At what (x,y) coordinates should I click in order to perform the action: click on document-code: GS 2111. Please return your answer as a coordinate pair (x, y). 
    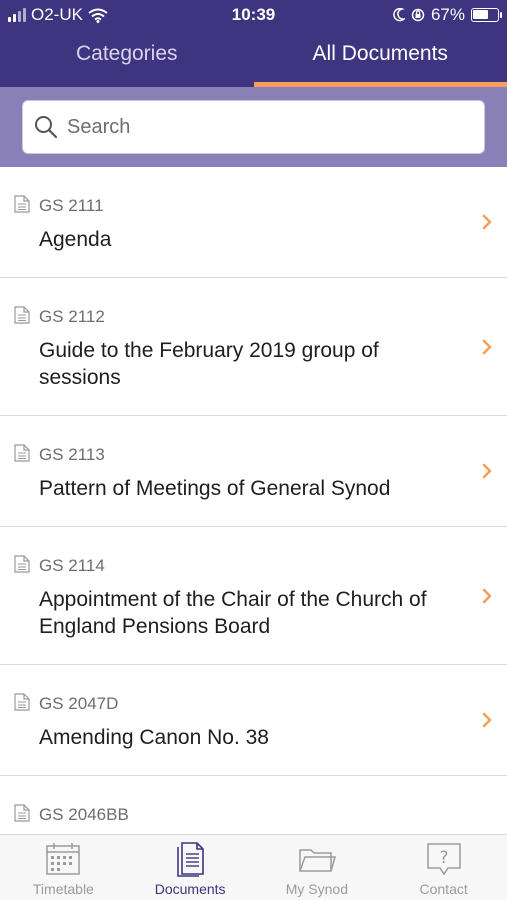
    Looking at the image, I should click on (71, 205).